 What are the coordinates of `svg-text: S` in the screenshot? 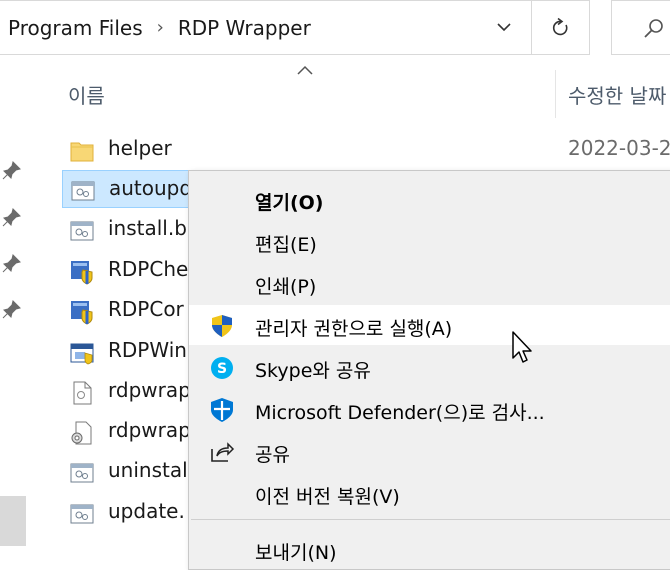 It's located at (222, 369).